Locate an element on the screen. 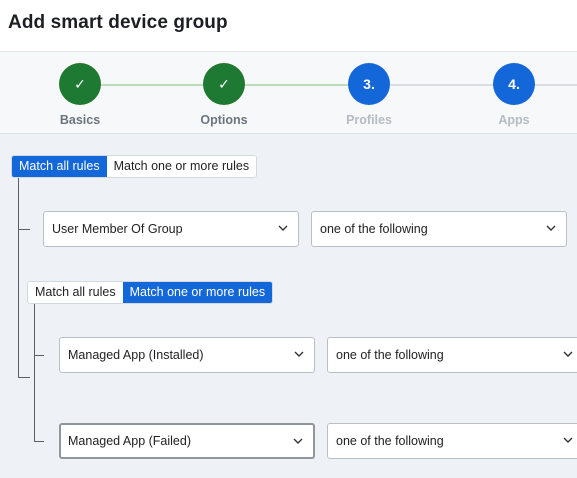 Image resolution: width=577 pixels, height=478 pixels. select-value: Managed App (Failed) is located at coordinates (129, 441).